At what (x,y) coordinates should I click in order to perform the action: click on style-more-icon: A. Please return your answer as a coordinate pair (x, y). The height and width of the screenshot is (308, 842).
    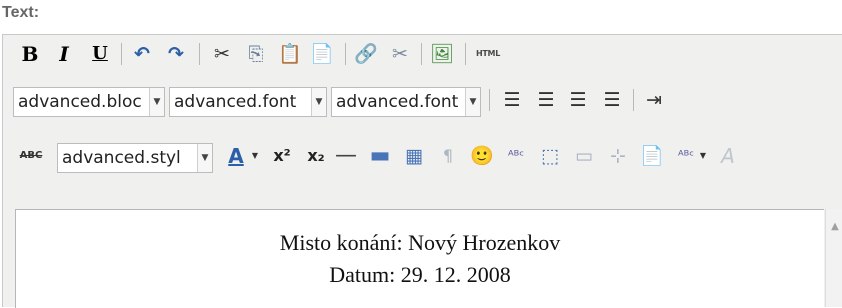
    Looking at the image, I should click on (728, 156).